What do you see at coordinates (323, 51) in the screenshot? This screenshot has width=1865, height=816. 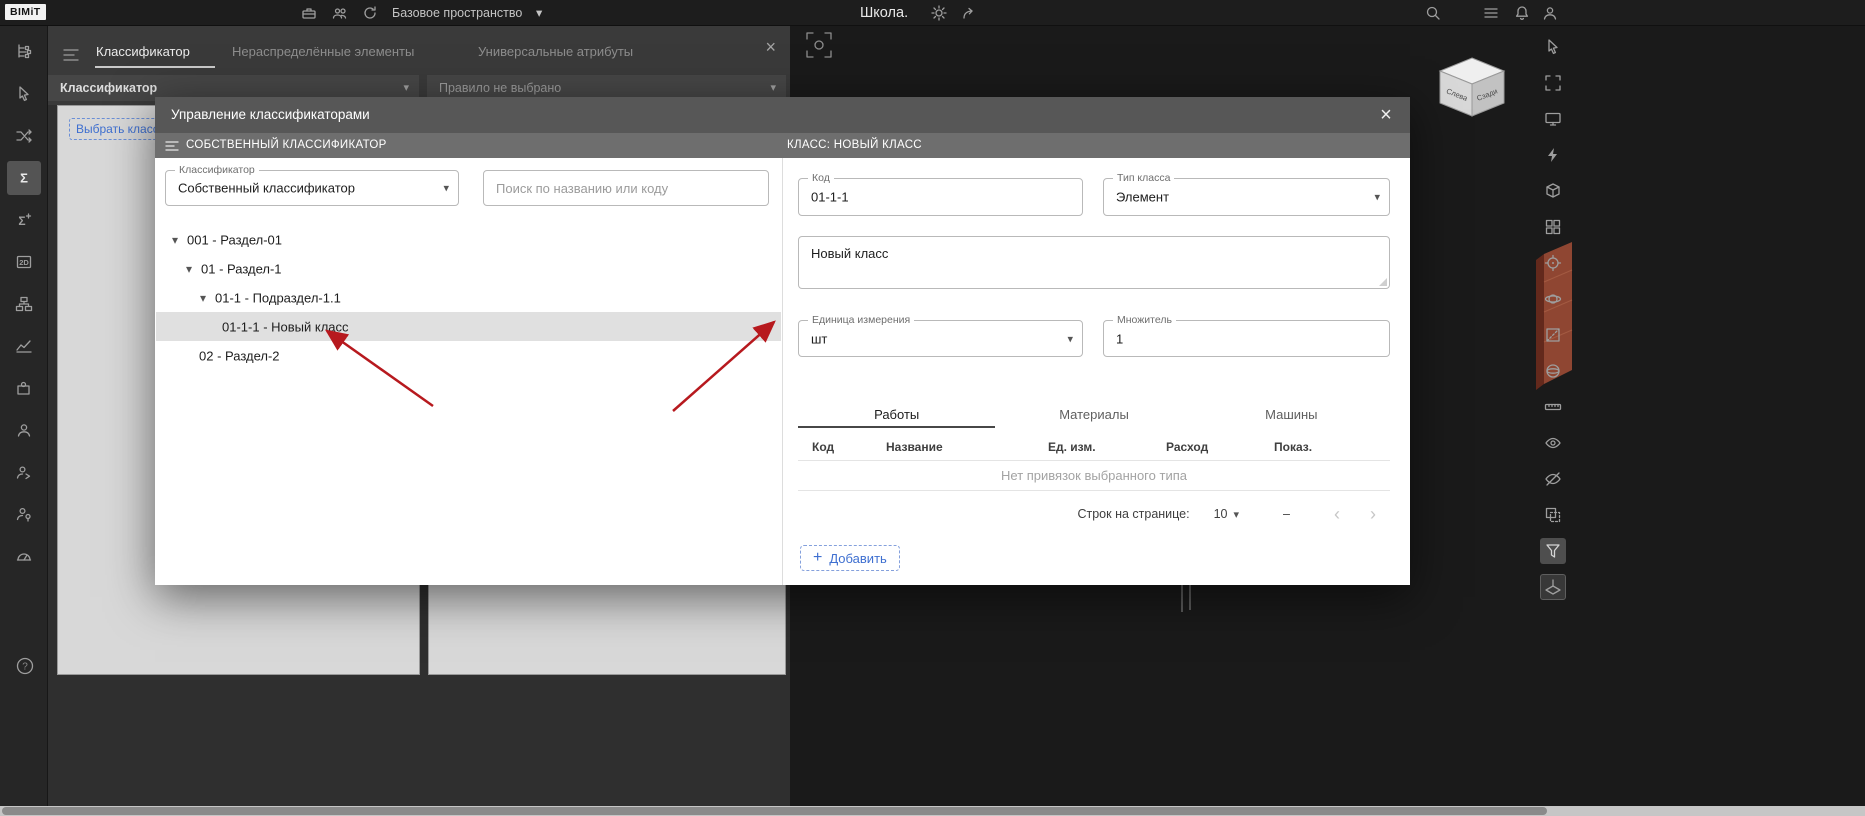 I see `tab-unallocated-elements: Нераспределённые элементы` at bounding box center [323, 51].